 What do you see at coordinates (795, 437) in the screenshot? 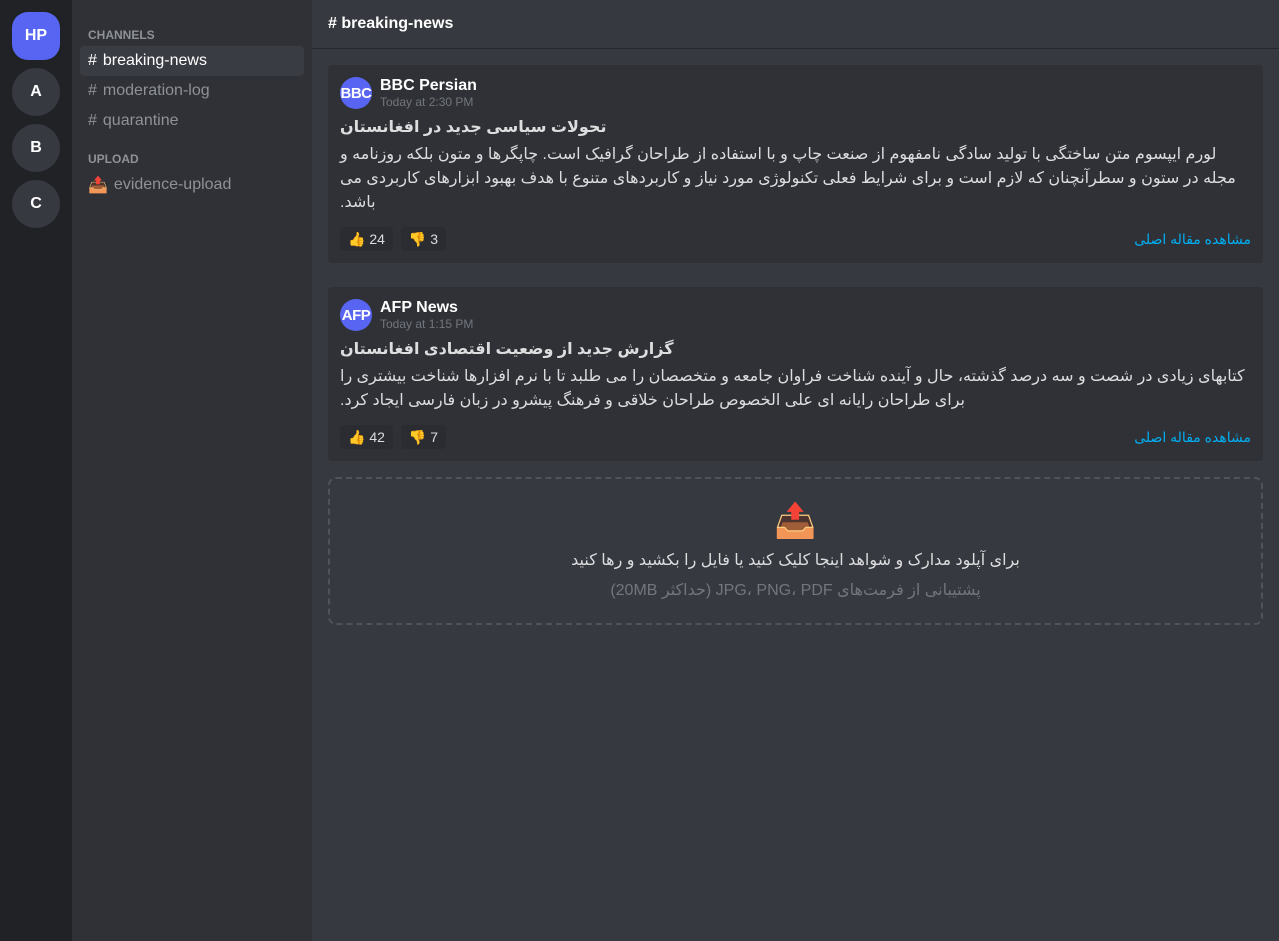
I see `card-footer: 👍 42 👎 7 مشاهده مقاله اصلی` at bounding box center [795, 437].